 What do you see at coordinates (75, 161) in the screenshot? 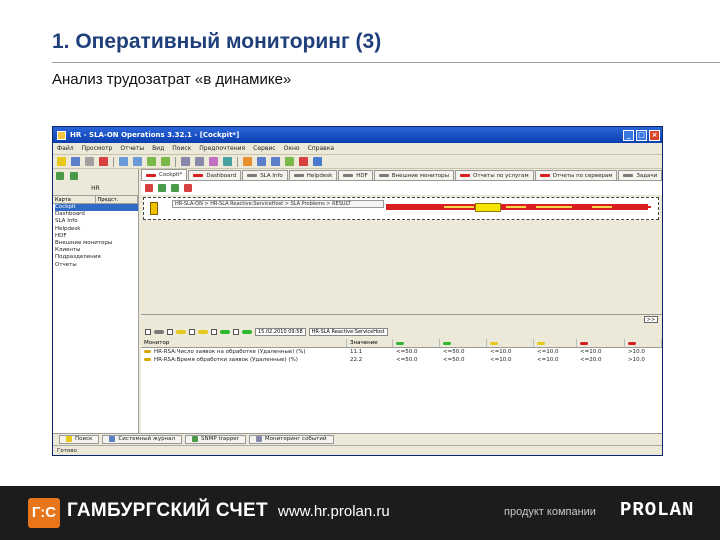
I see `save-icon` at bounding box center [75, 161].